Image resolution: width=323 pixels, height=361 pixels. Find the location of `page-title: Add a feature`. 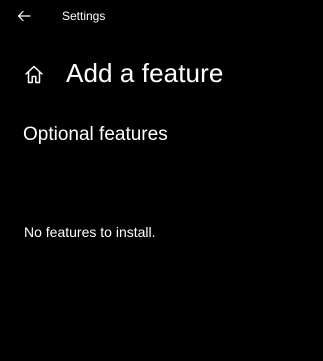

page-title: Add a feature is located at coordinates (145, 73).